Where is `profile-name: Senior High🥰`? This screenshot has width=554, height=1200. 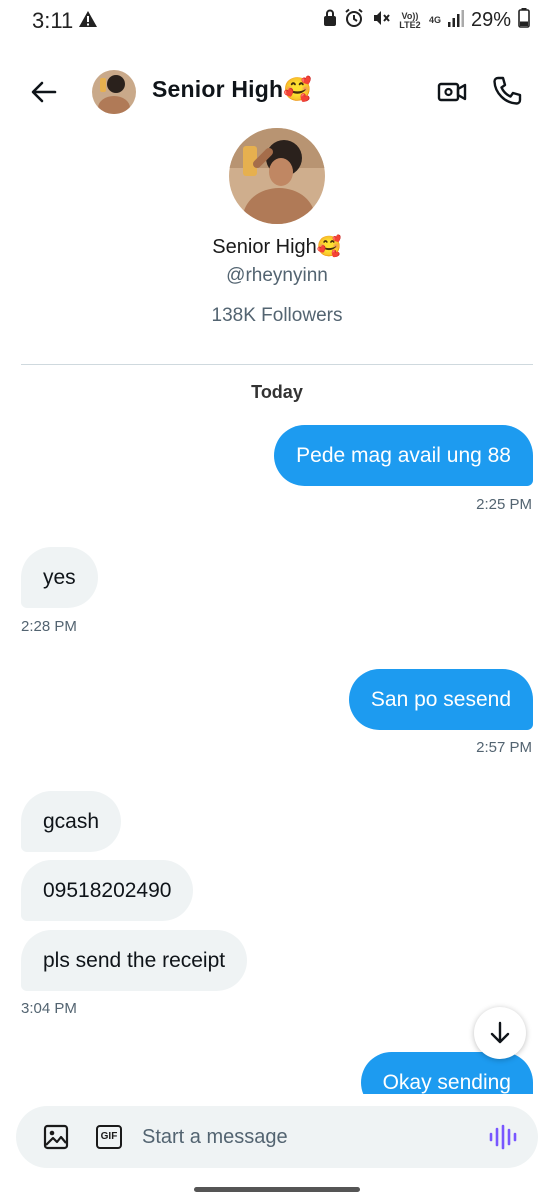 profile-name: Senior High🥰 is located at coordinates (277, 247).